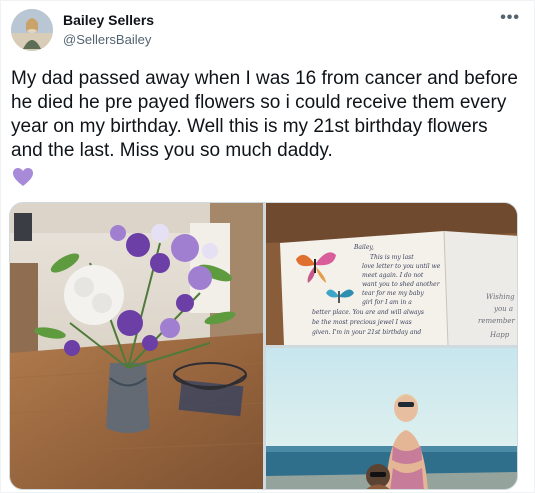  What do you see at coordinates (500, 297) in the screenshot?
I see `card-right-line: Wishing` at bounding box center [500, 297].